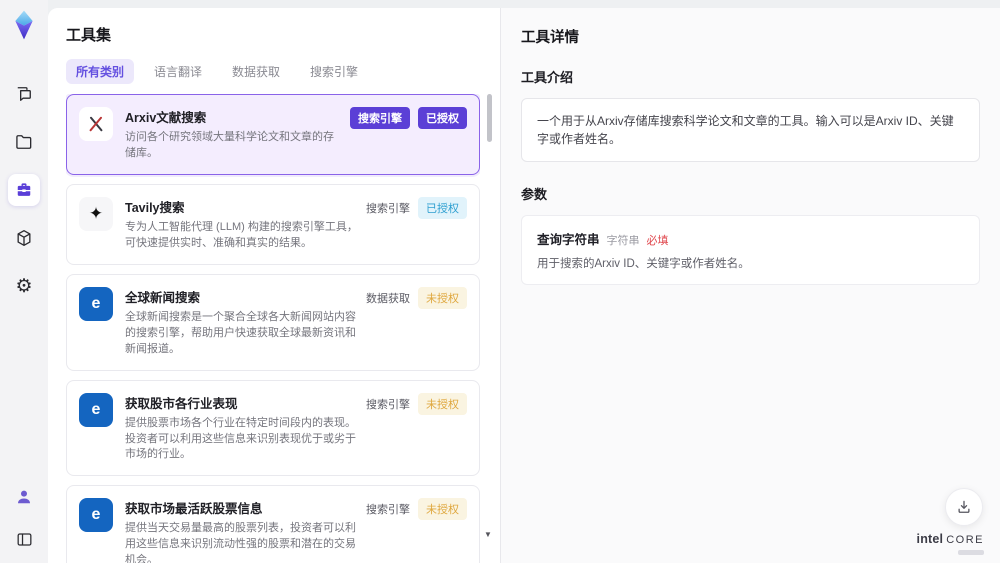 The height and width of the screenshot is (563, 1000). I want to click on panel-toggle-icon, so click(24, 539).